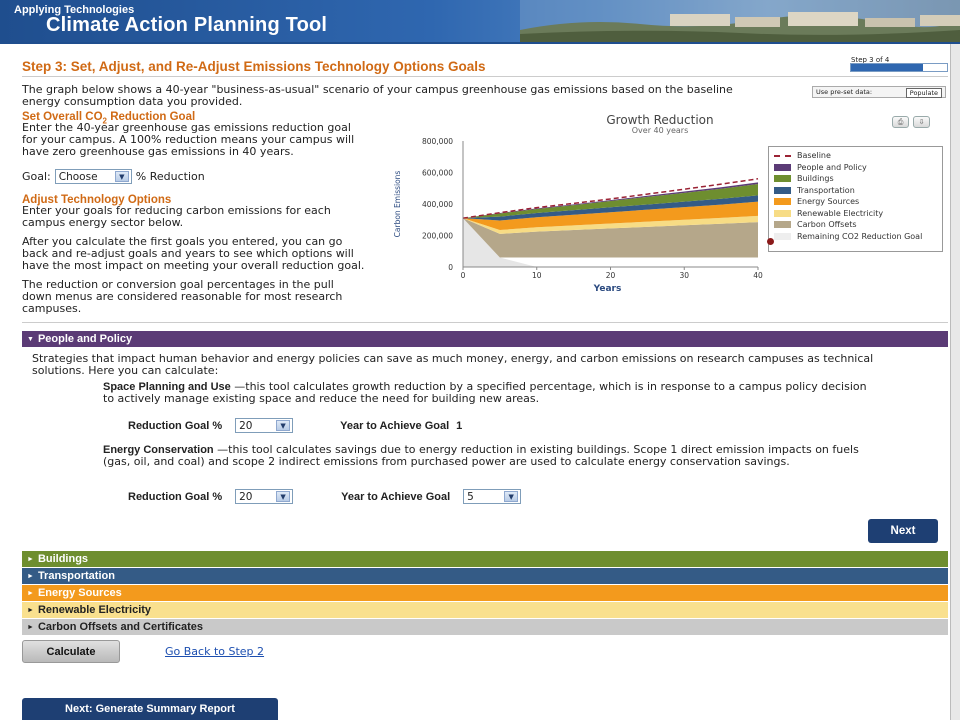 This screenshot has width=960, height=720. I want to click on legend-item: Transportation, so click(858, 191).